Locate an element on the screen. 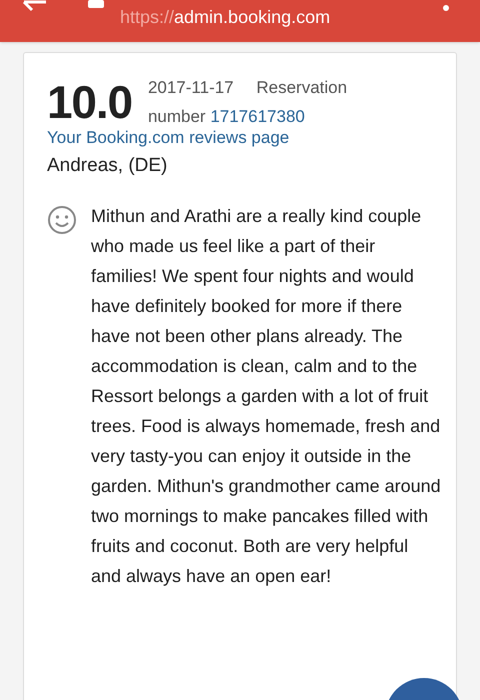  back-arrow-icon is located at coordinates (35, 6).